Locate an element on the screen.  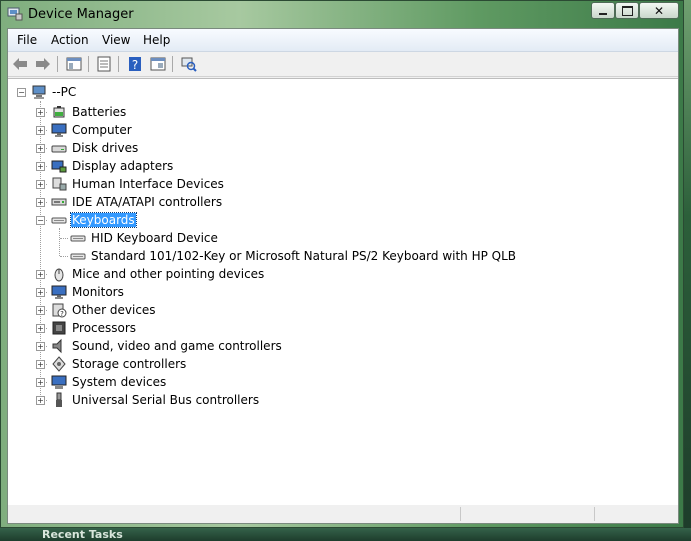
menu-help: Help is located at coordinates (156, 40).